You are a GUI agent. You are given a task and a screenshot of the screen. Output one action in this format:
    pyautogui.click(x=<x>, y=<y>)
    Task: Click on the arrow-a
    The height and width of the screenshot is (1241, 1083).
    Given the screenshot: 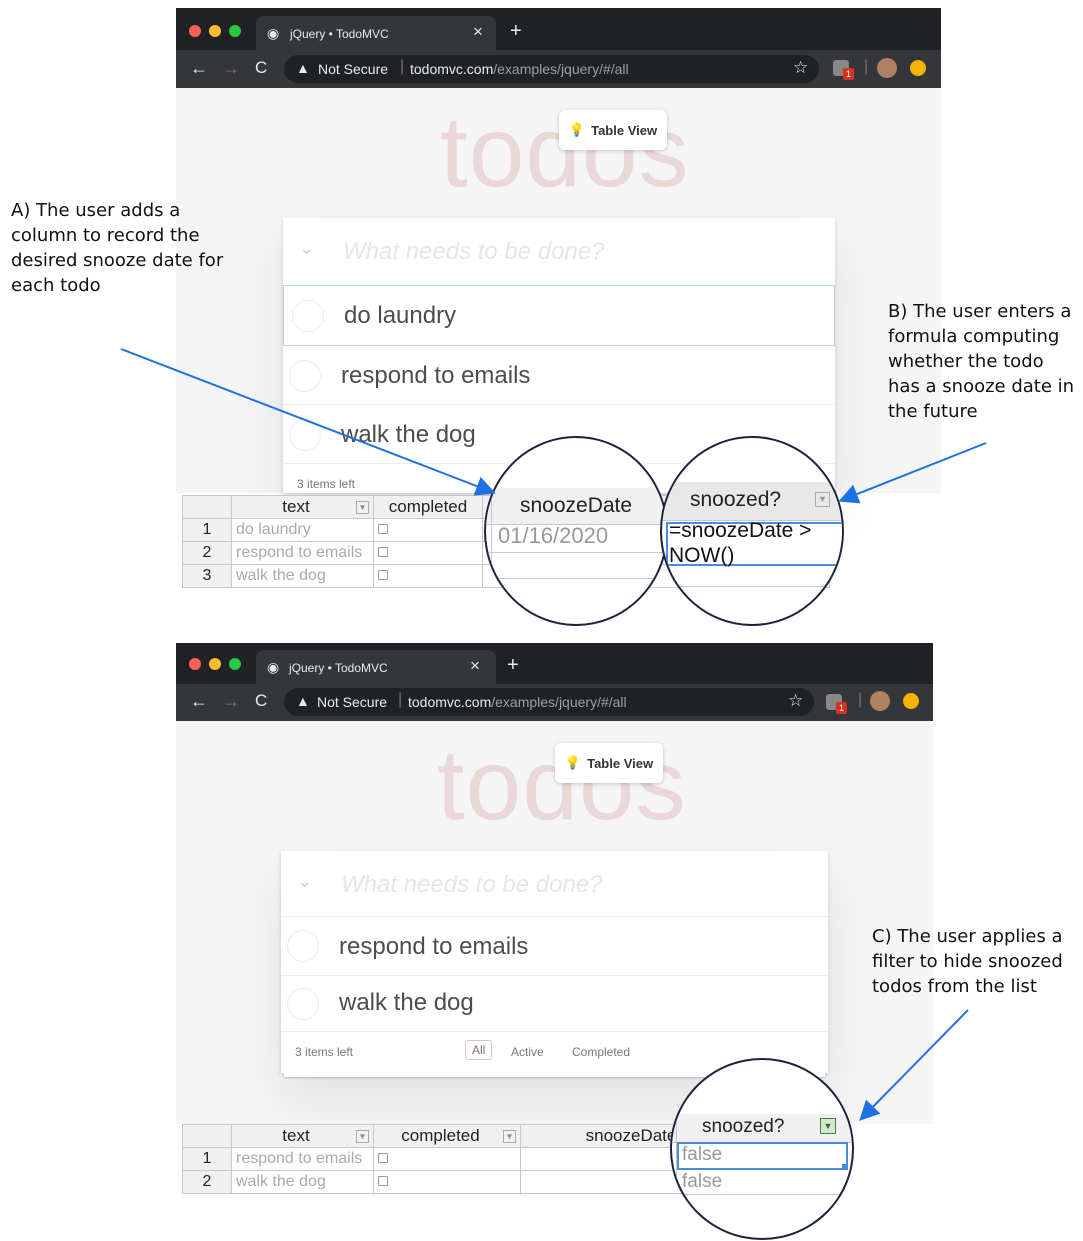 What is the action you would take?
    pyautogui.click(x=308, y=422)
    